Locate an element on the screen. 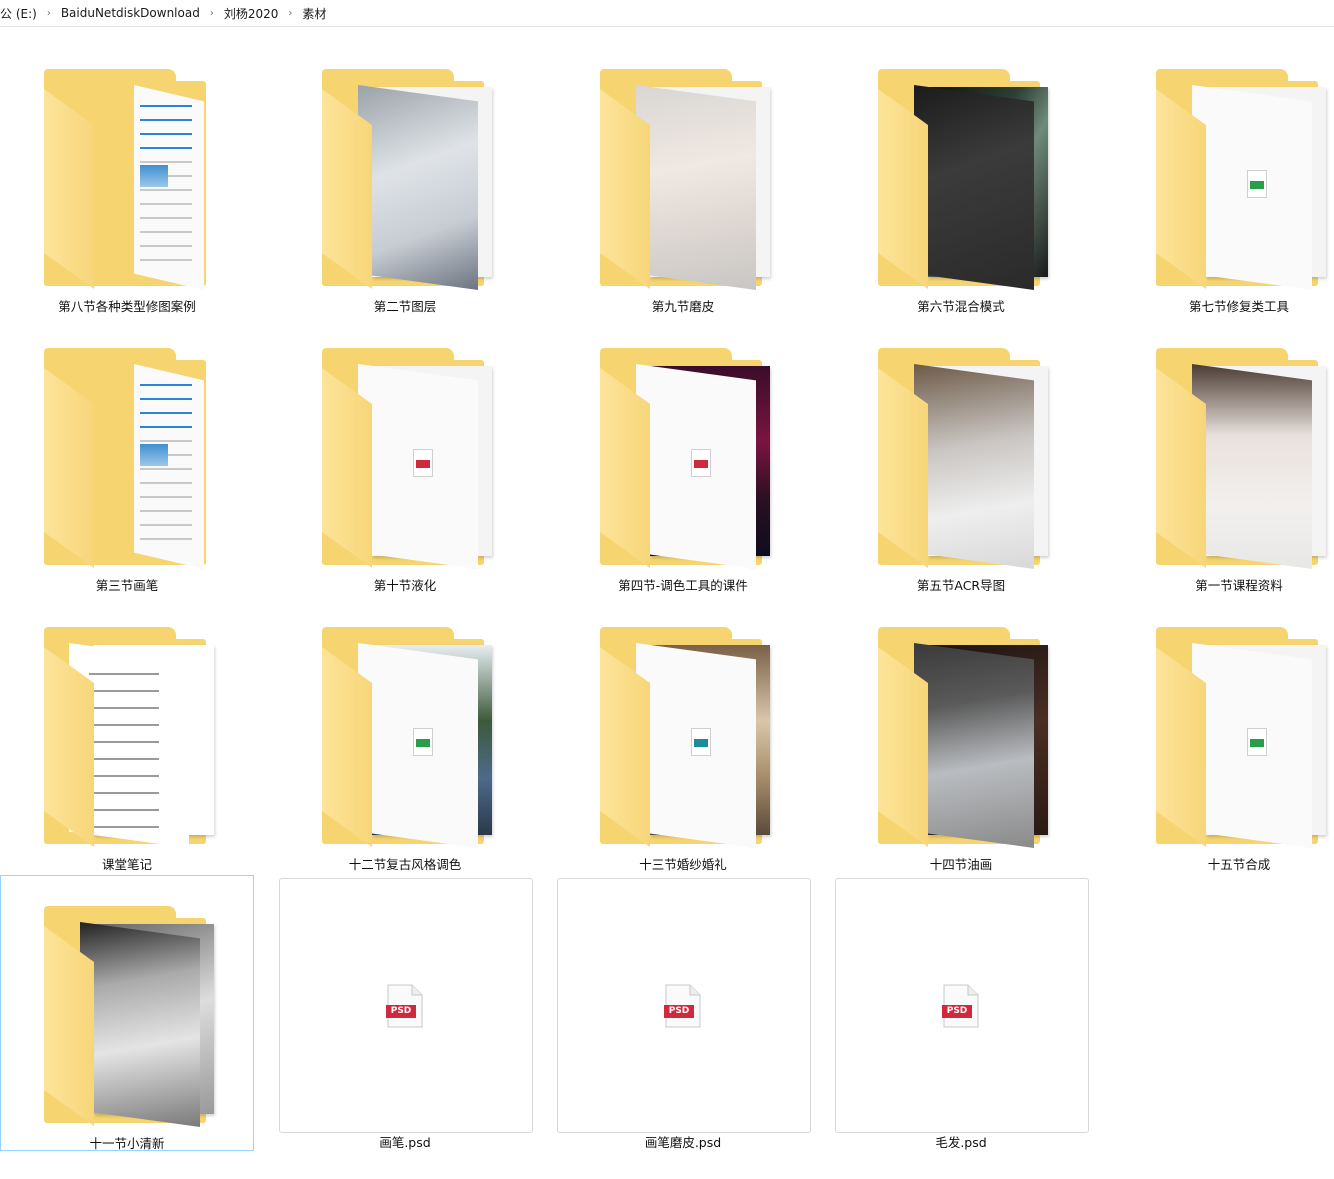 This screenshot has height=1179, width=1334. item-label: 第二节图层 is located at coordinates (405, 306).